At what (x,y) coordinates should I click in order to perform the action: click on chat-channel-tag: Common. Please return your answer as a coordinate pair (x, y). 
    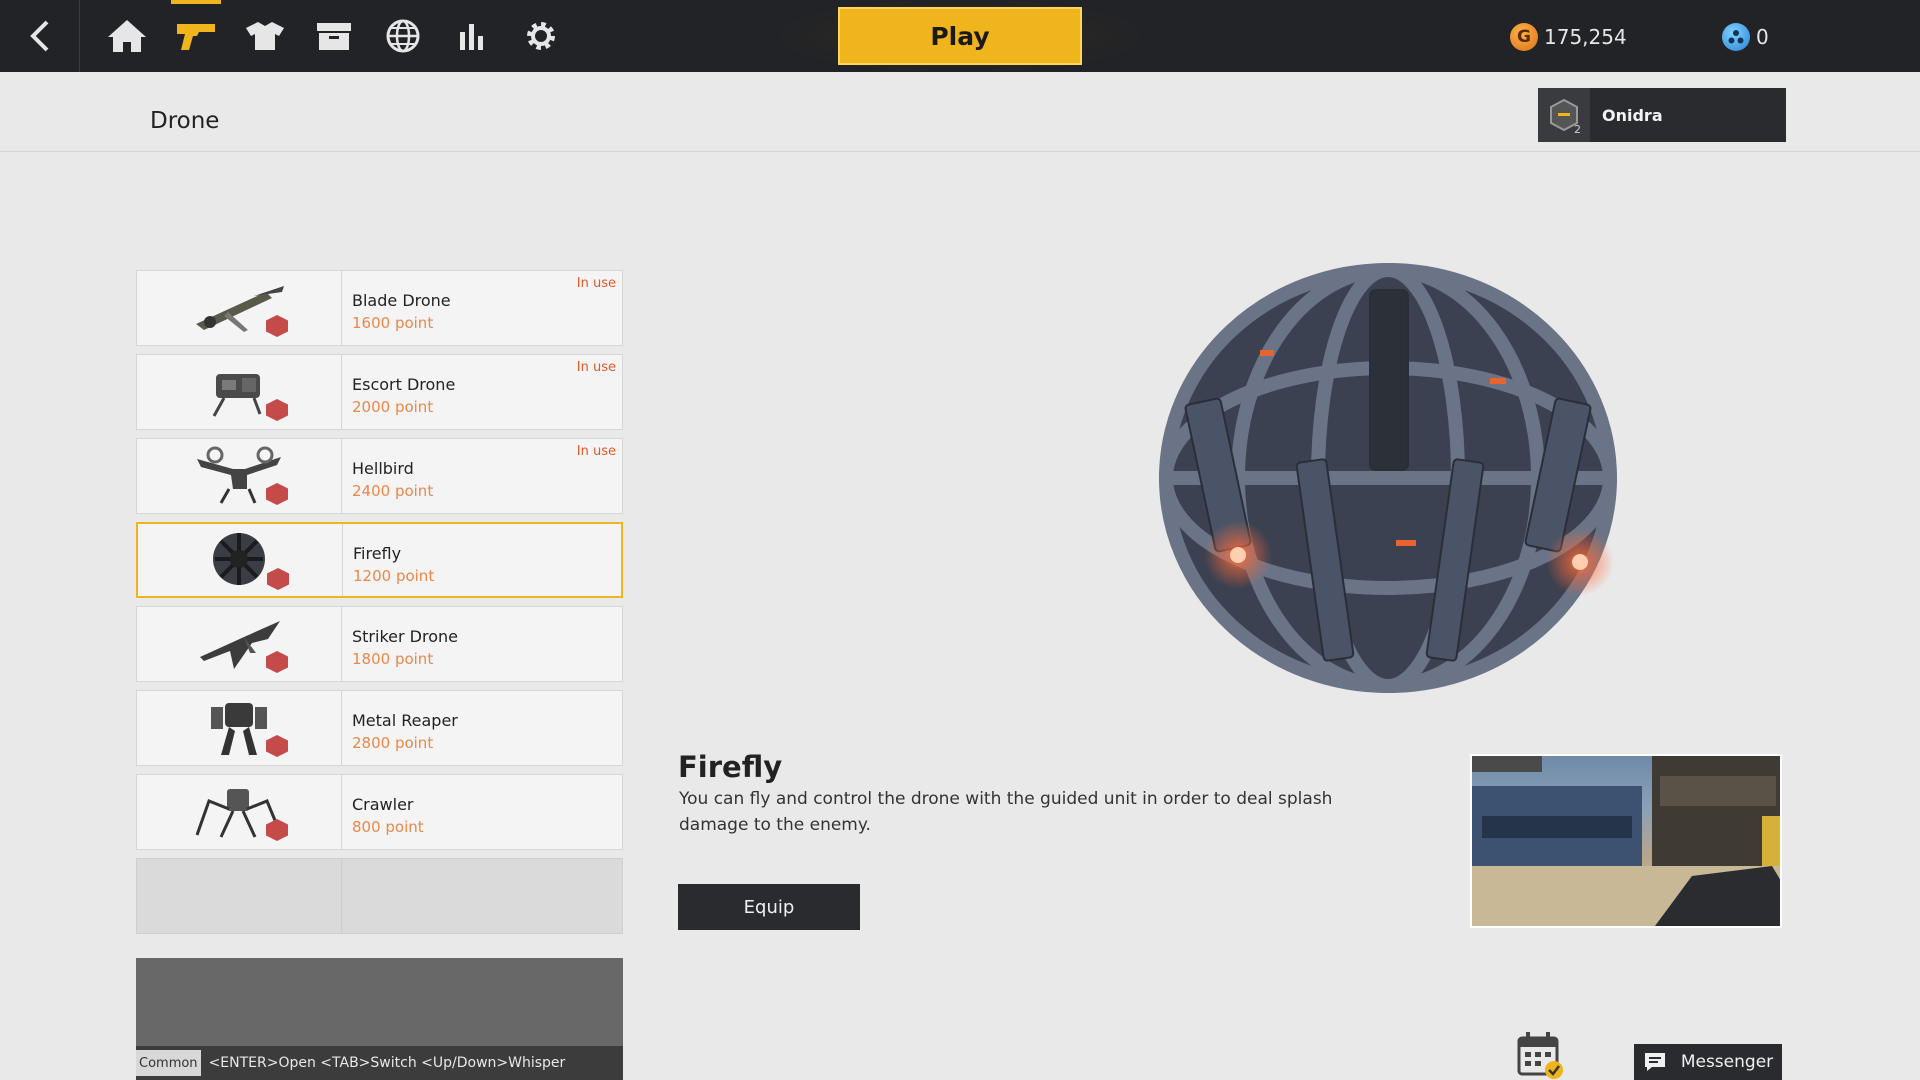
    Looking at the image, I should click on (168, 1063).